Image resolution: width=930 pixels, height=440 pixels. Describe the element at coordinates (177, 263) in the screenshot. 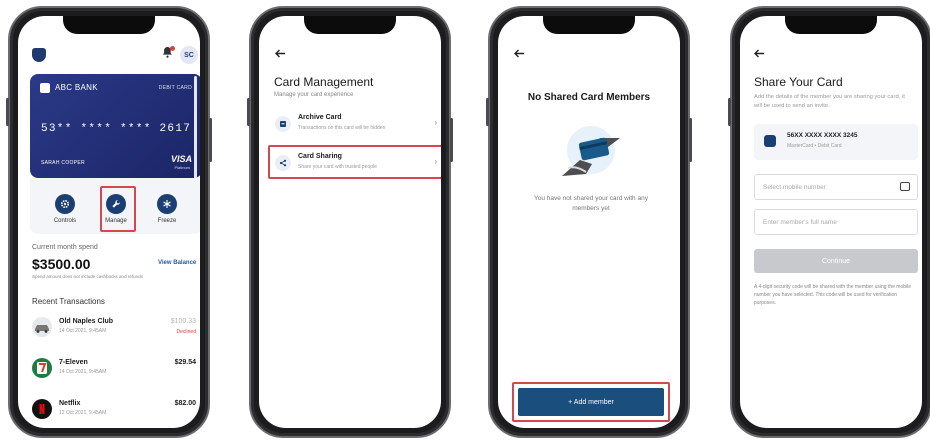

I see `view-balance-link: View Balance` at that location.